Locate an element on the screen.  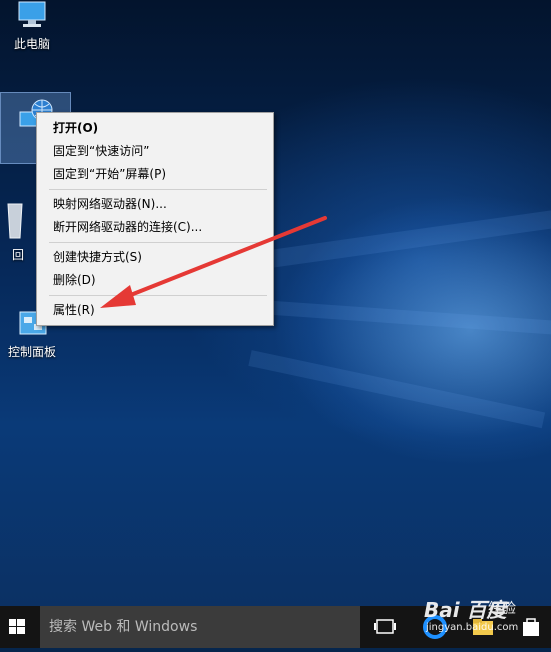
recycle-bin-icon is located at coordinates (15, 221).